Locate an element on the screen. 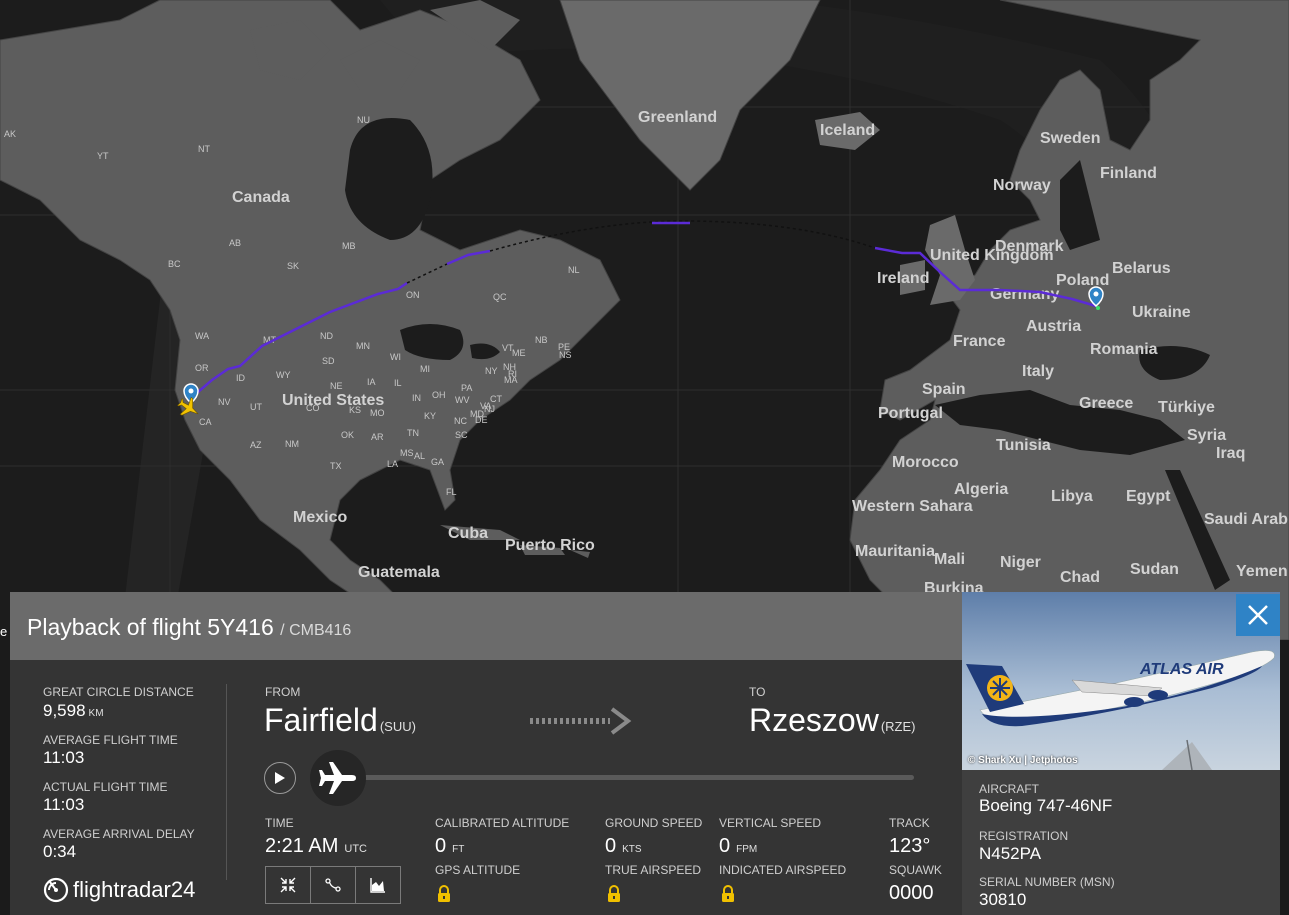 The image size is (1289, 915). map-label: Sudan is located at coordinates (1154, 569).